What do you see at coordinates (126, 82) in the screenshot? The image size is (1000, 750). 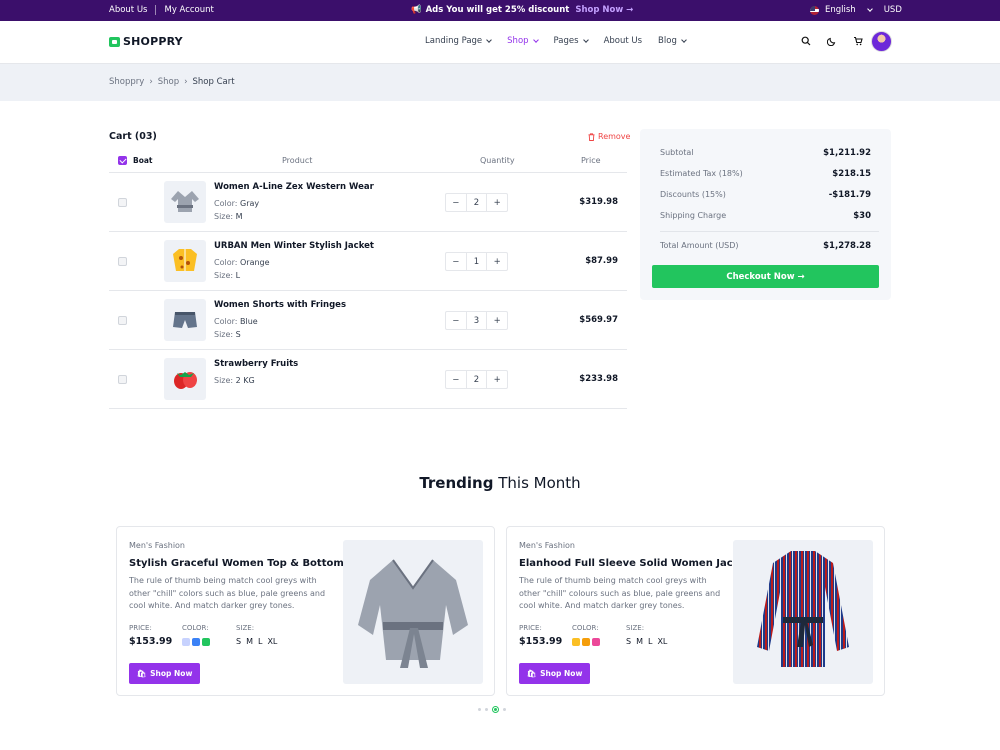 I see `breadcrumb-shoppry: Shoppry` at bounding box center [126, 82].